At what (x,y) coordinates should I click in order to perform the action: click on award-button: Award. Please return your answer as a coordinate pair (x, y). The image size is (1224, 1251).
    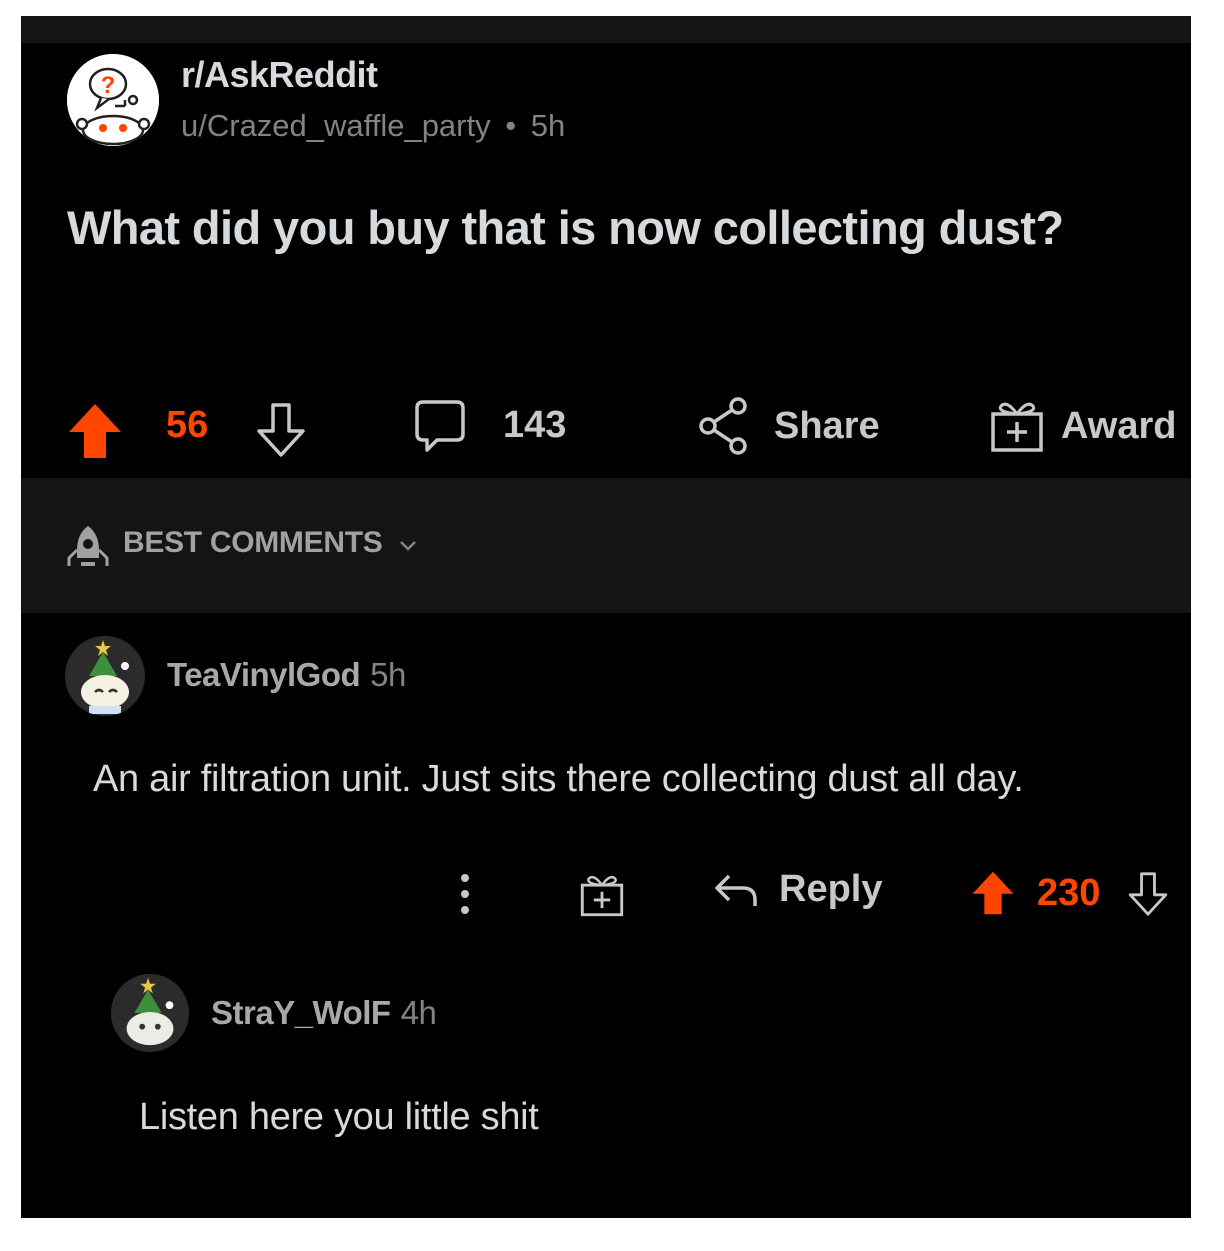
    Looking at the image, I should click on (1082, 426).